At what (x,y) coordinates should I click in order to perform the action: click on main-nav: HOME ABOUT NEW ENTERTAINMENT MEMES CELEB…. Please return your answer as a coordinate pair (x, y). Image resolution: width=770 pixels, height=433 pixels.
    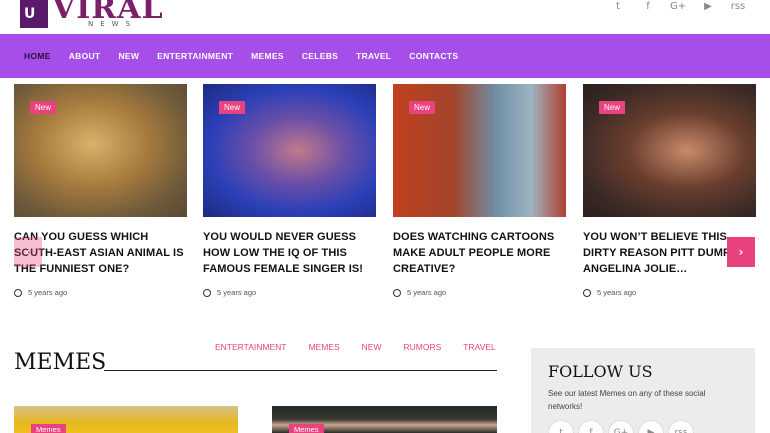
    Looking at the image, I should click on (385, 56).